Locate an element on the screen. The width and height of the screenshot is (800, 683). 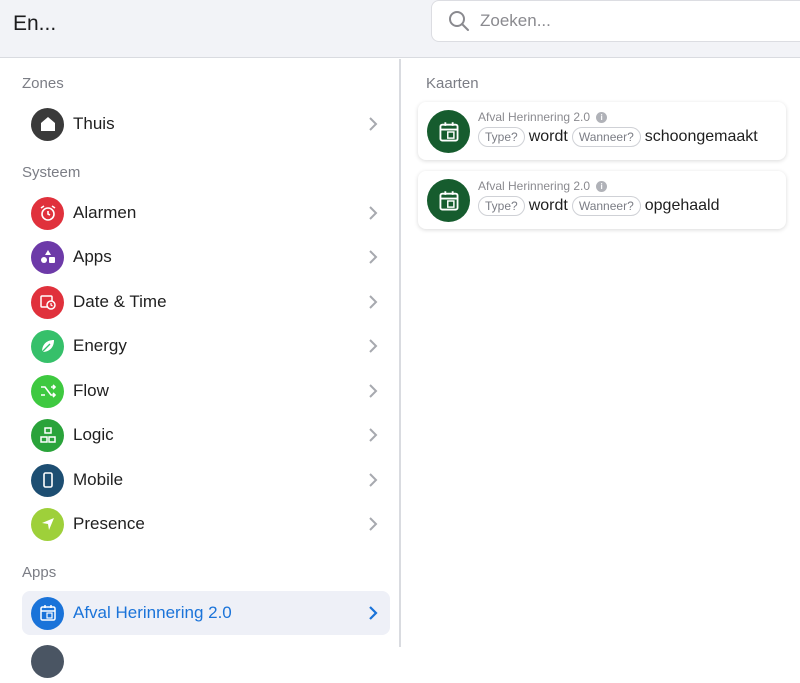
sidebar-item-label: Energy is located at coordinates (100, 345).